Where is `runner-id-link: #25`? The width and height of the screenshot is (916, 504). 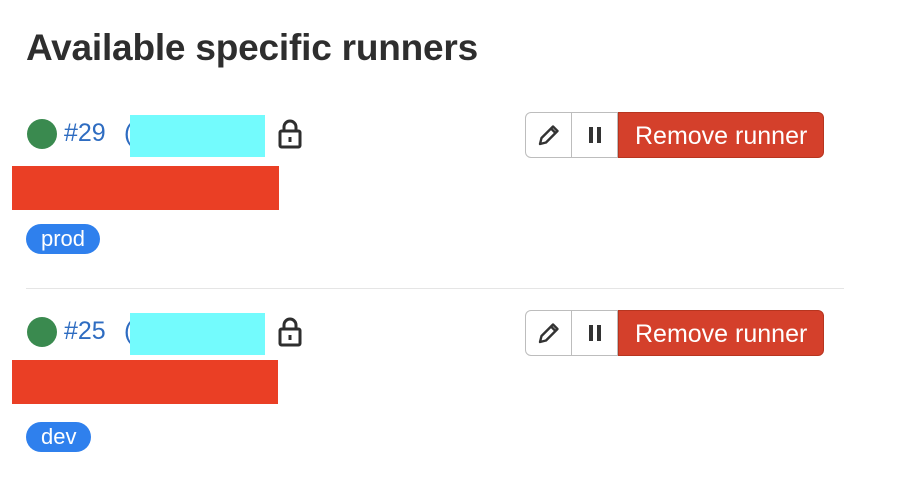 runner-id-link: #25 is located at coordinates (85, 331).